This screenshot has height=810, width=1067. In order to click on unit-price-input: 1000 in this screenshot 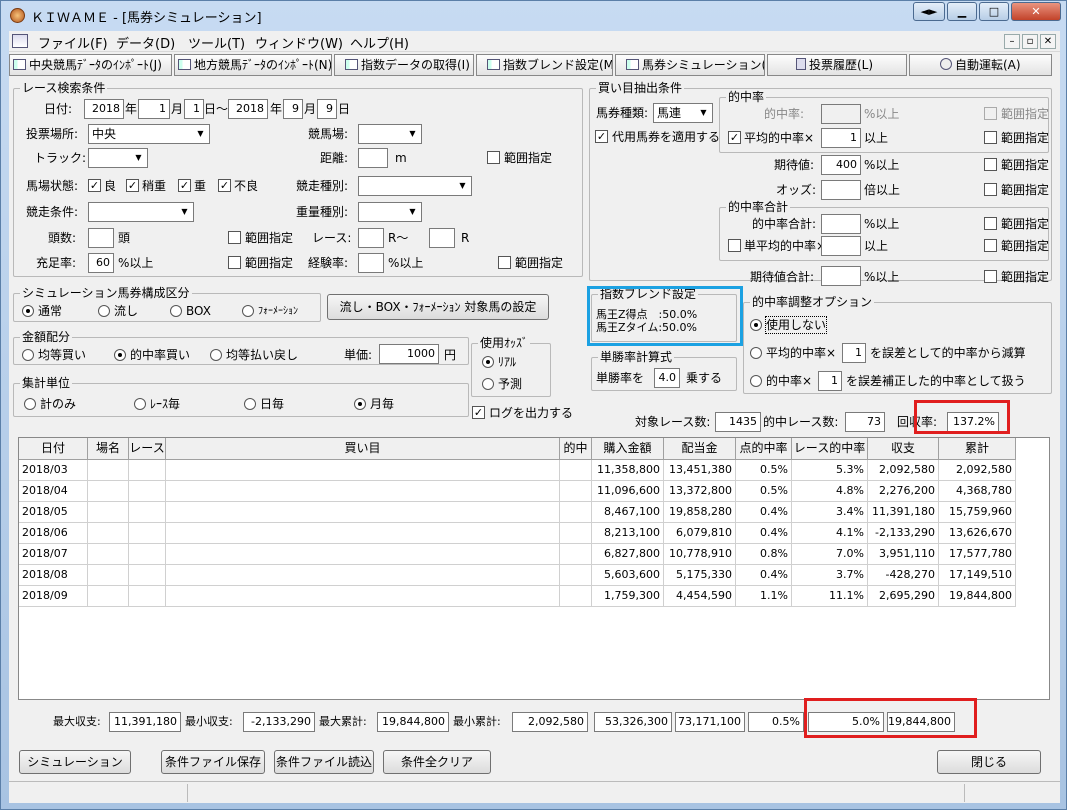, I will do `click(409, 354)`.